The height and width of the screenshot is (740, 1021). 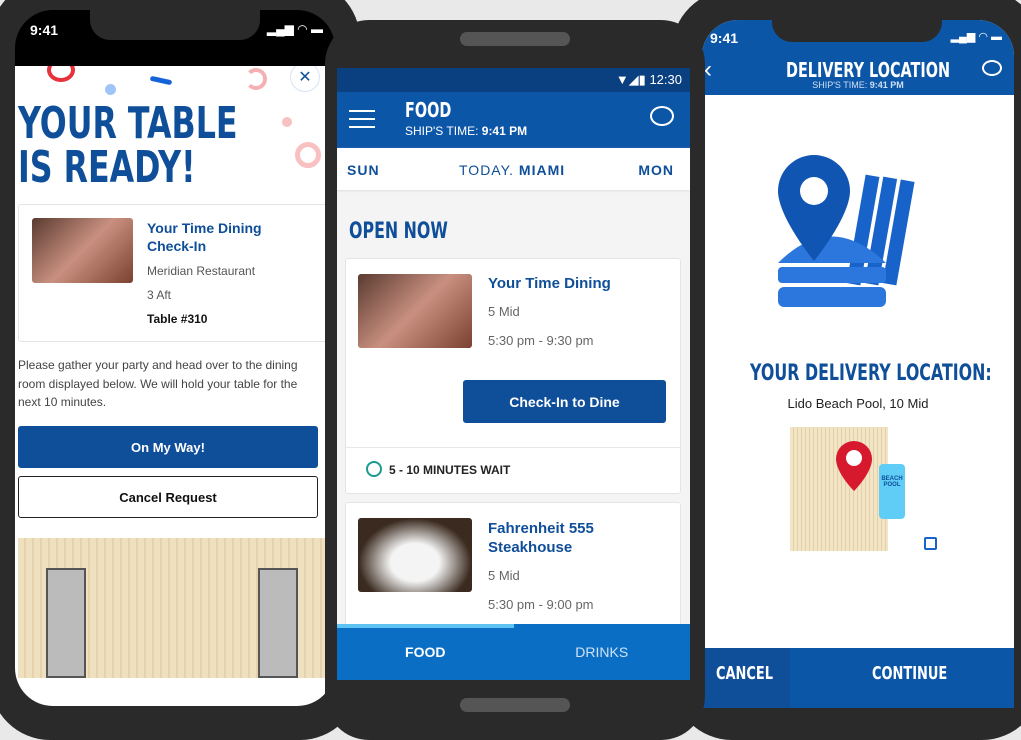 I want to click on title-line: IS READY!, so click(x=107, y=167).